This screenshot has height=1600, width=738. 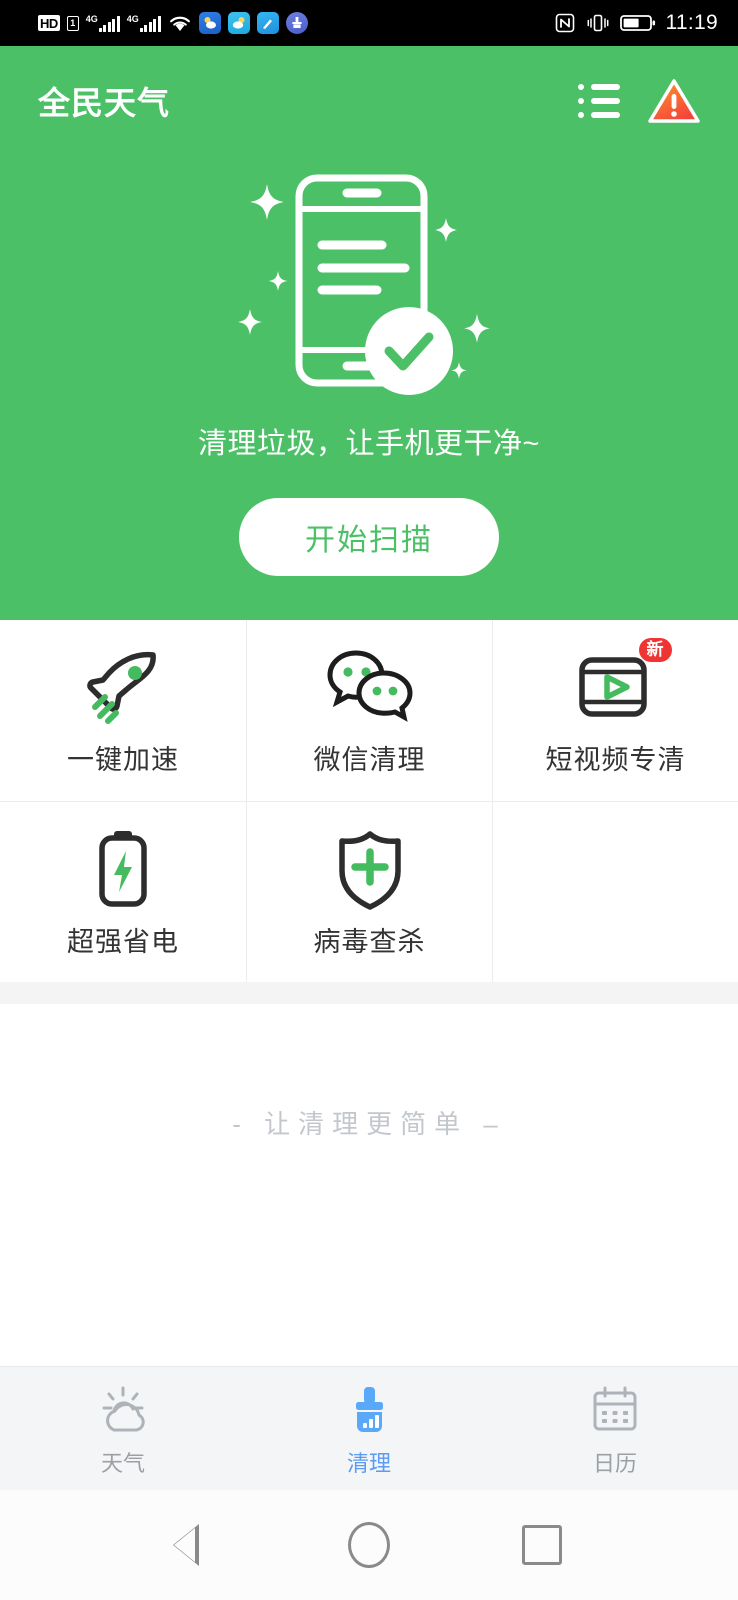 What do you see at coordinates (370, 869) in the screenshot?
I see `shield-cross-icon` at bounding box center [370, 869].